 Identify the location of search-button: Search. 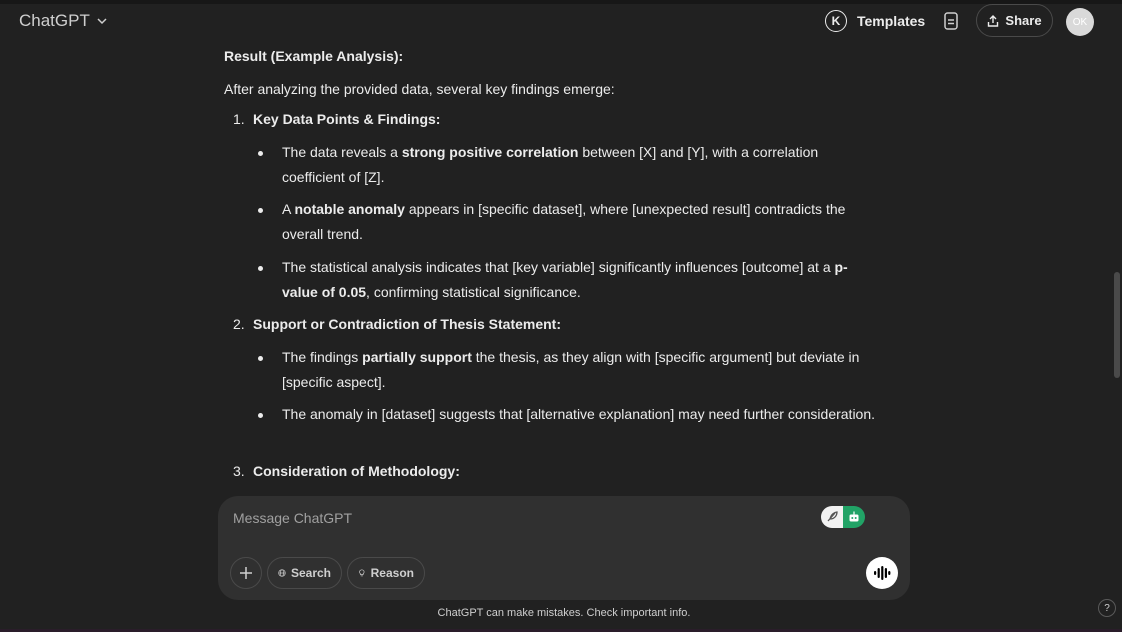
(304, 573).